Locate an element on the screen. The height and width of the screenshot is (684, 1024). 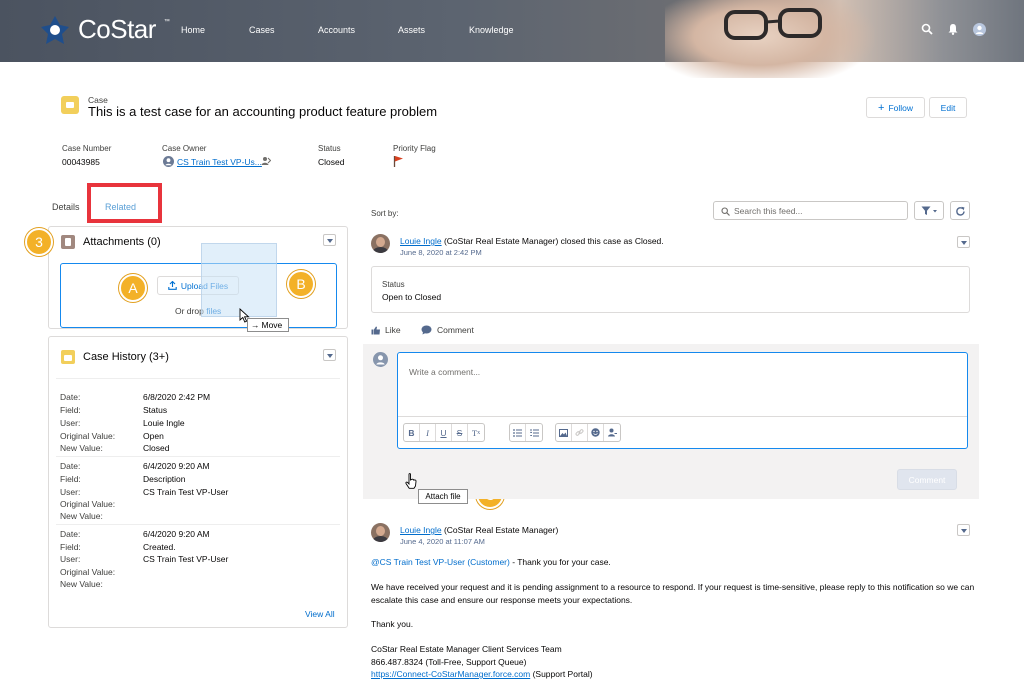
history-header-divider is located at coordinates (198, 378).